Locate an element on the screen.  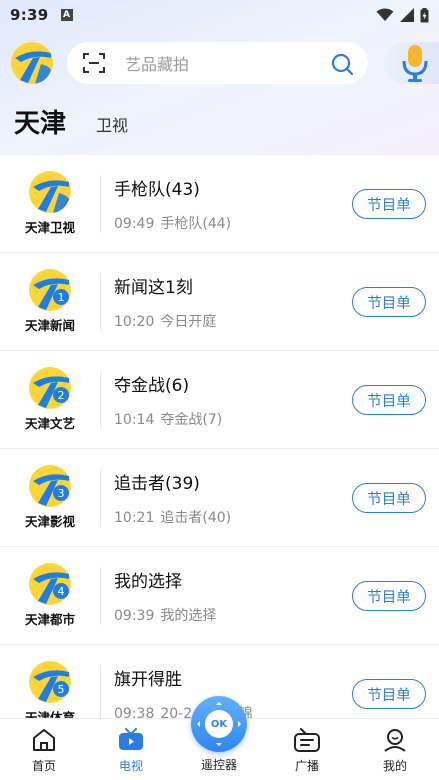
status-icons is located at coordinates (402, 15).